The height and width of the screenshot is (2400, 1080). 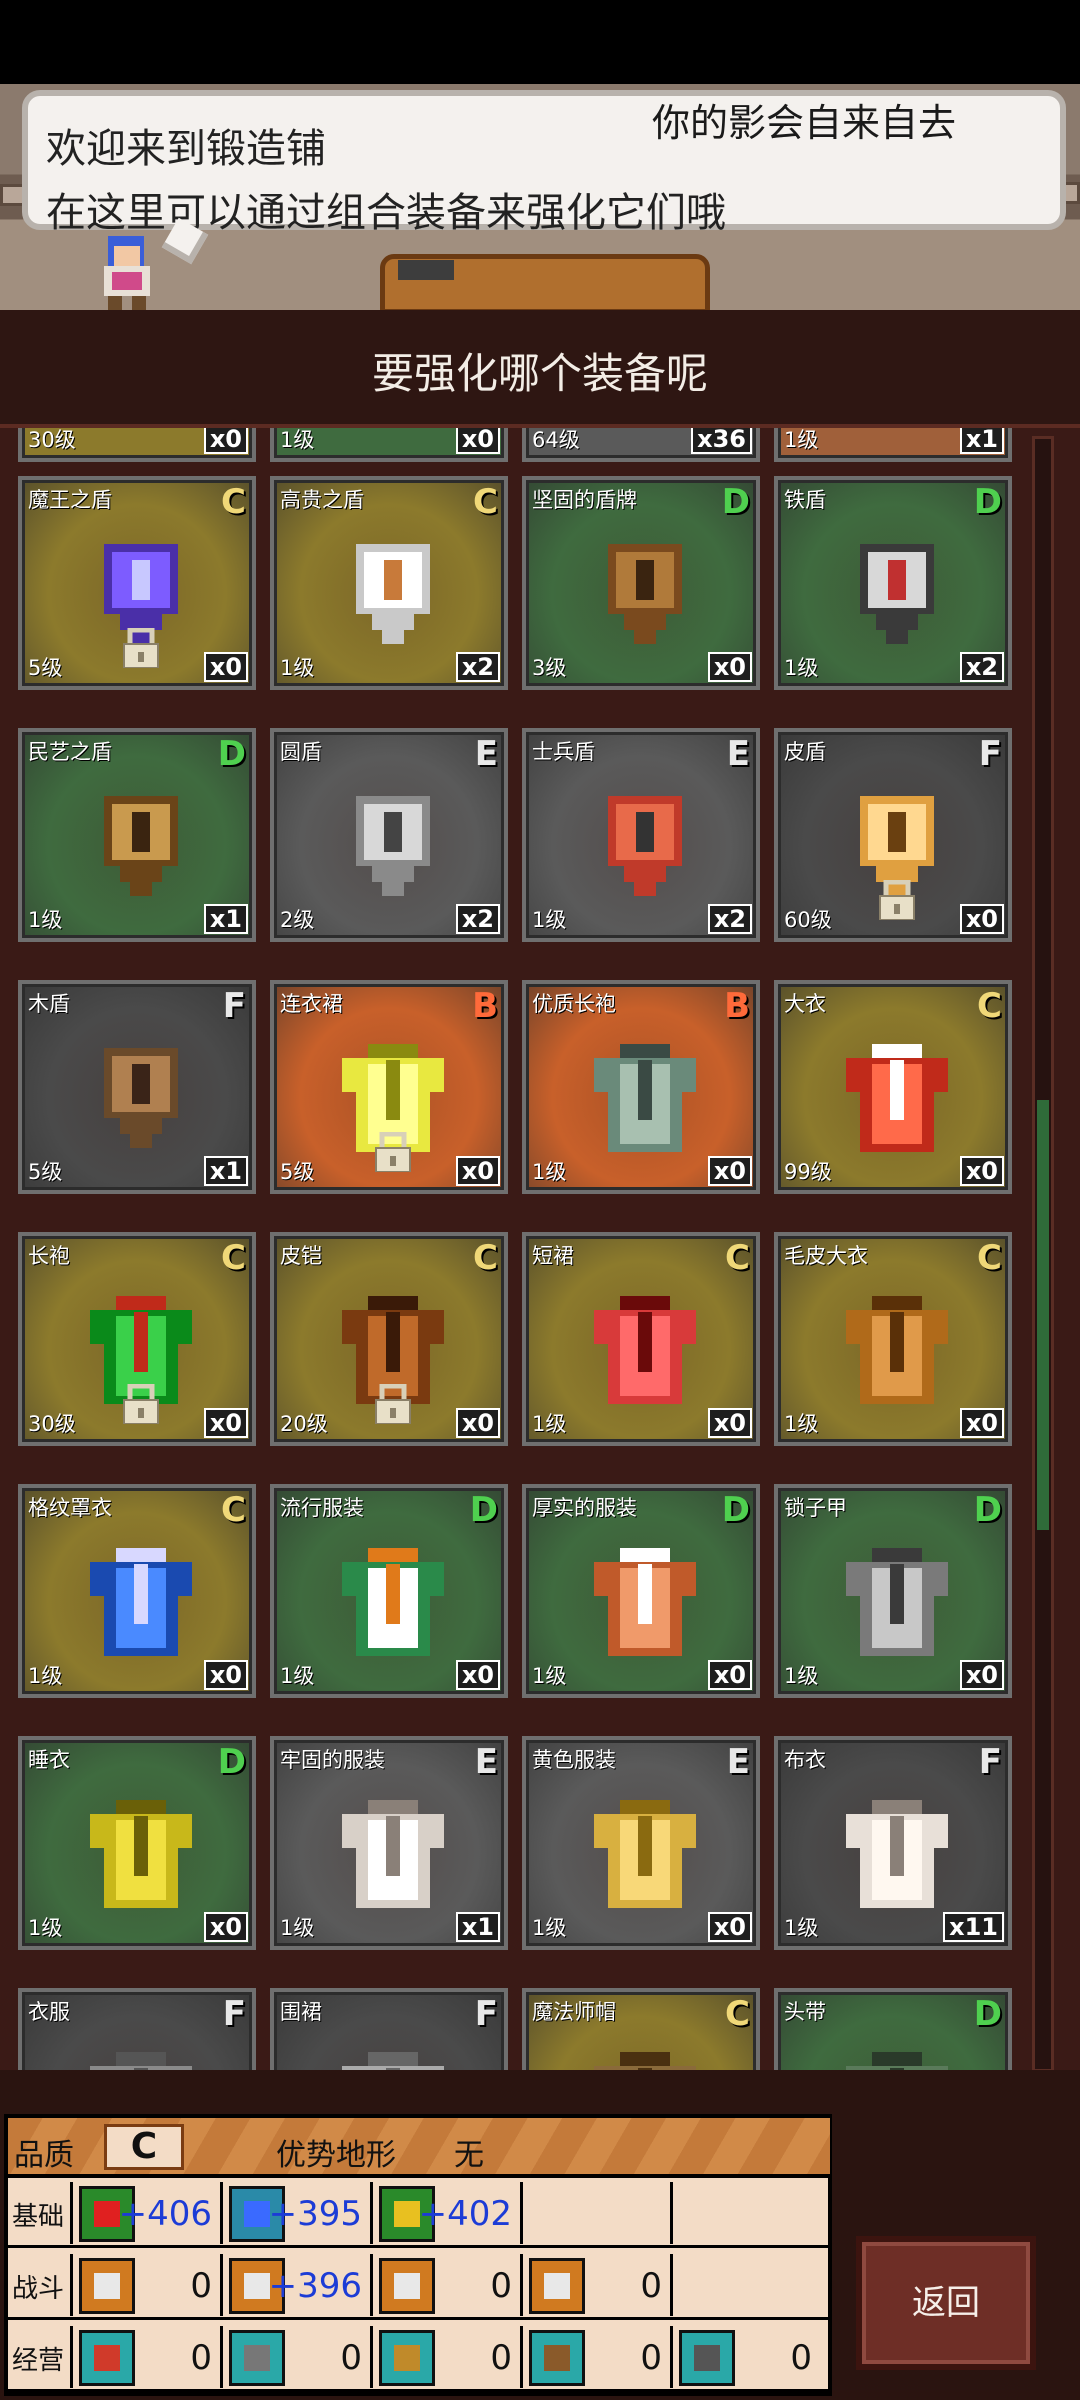 What do you see at coordinates (641, 445) in the screenshot?
I see `equipment-card-partial: 64级 x36` at bounding box center [641, 445].